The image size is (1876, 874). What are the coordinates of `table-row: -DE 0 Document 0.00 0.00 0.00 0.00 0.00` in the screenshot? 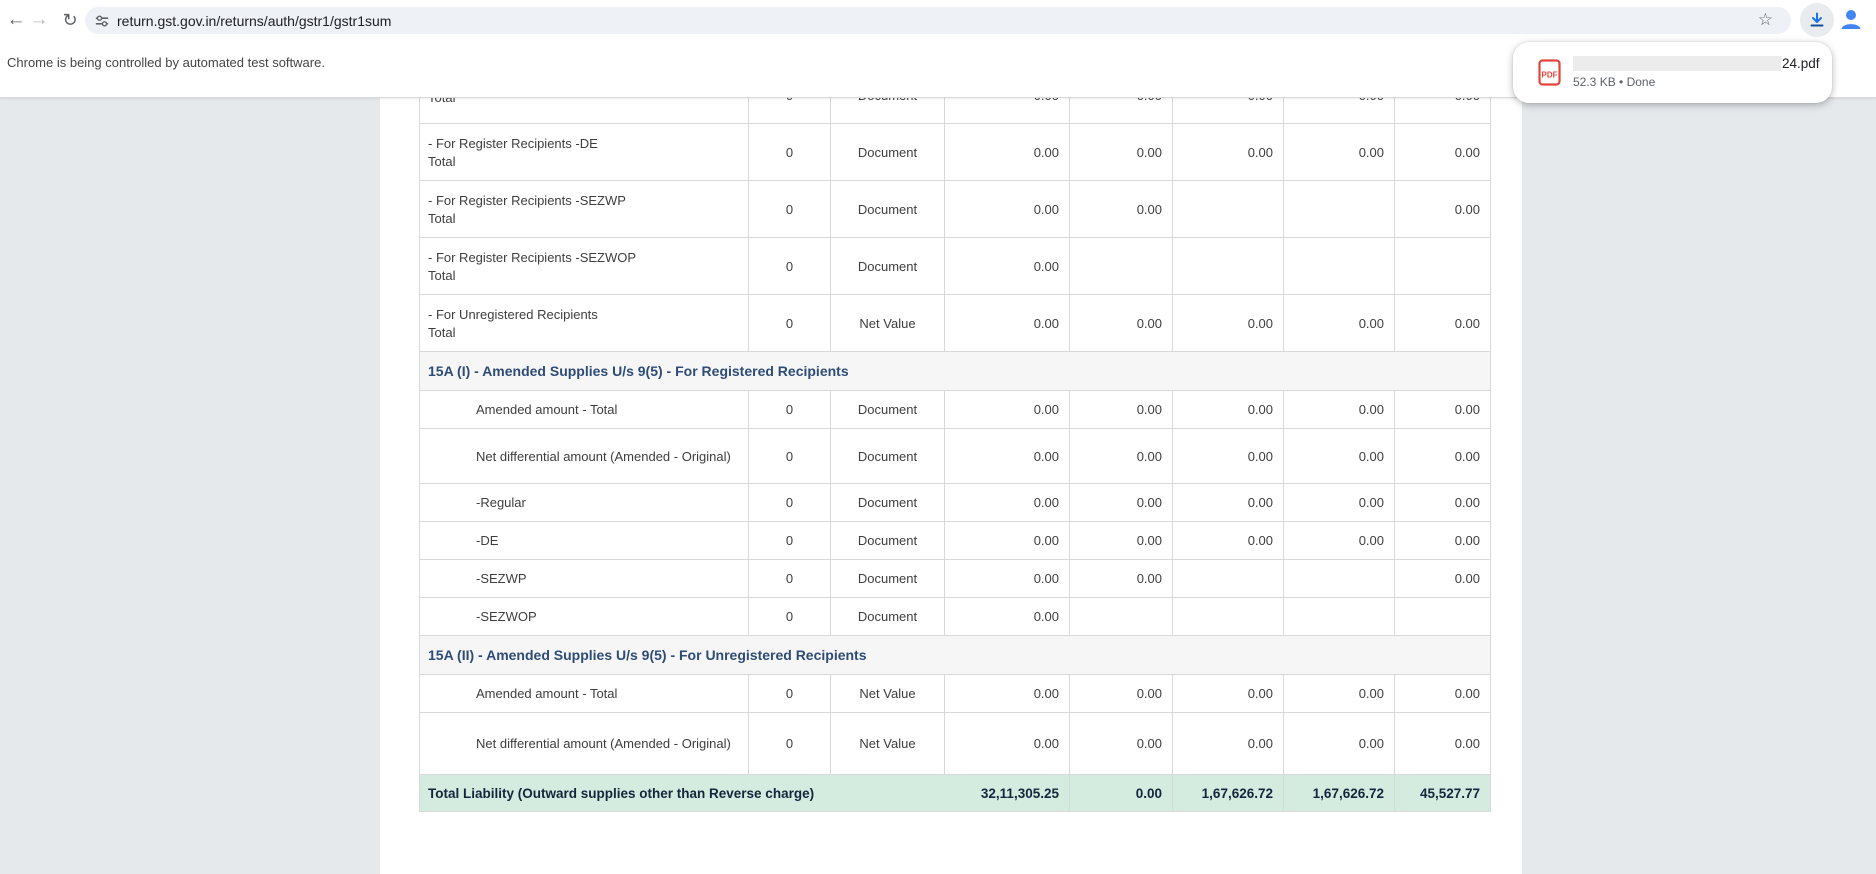 It's located at (955, 540).